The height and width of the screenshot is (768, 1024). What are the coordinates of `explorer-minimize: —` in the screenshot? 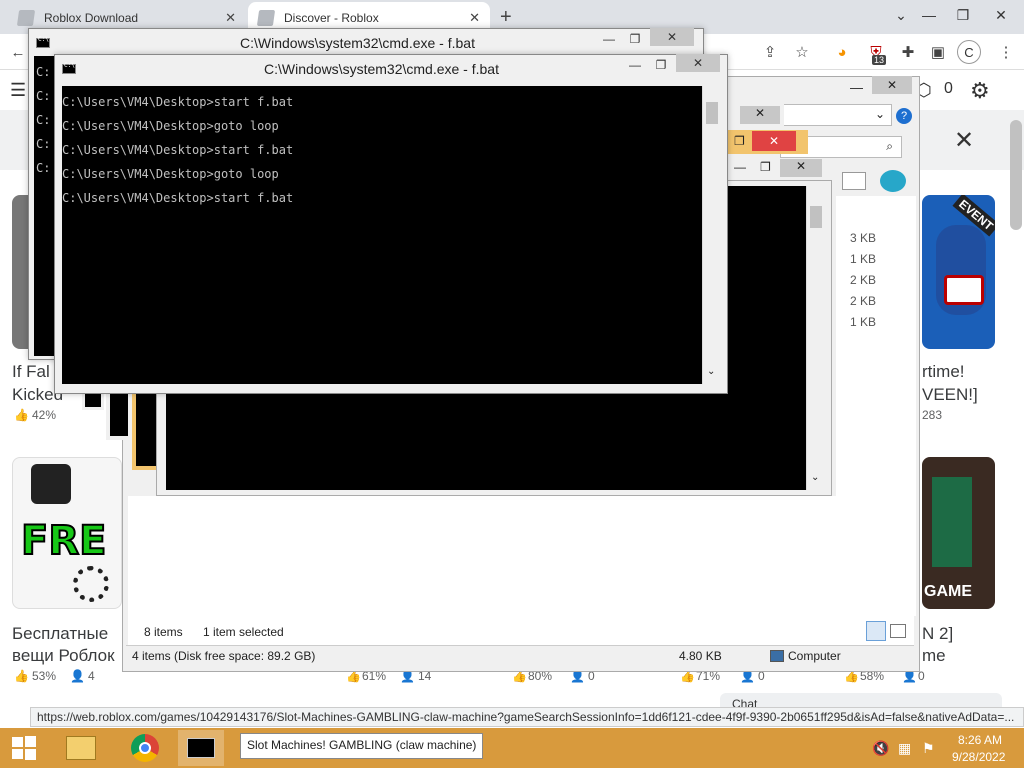 It's located at (856, 87).